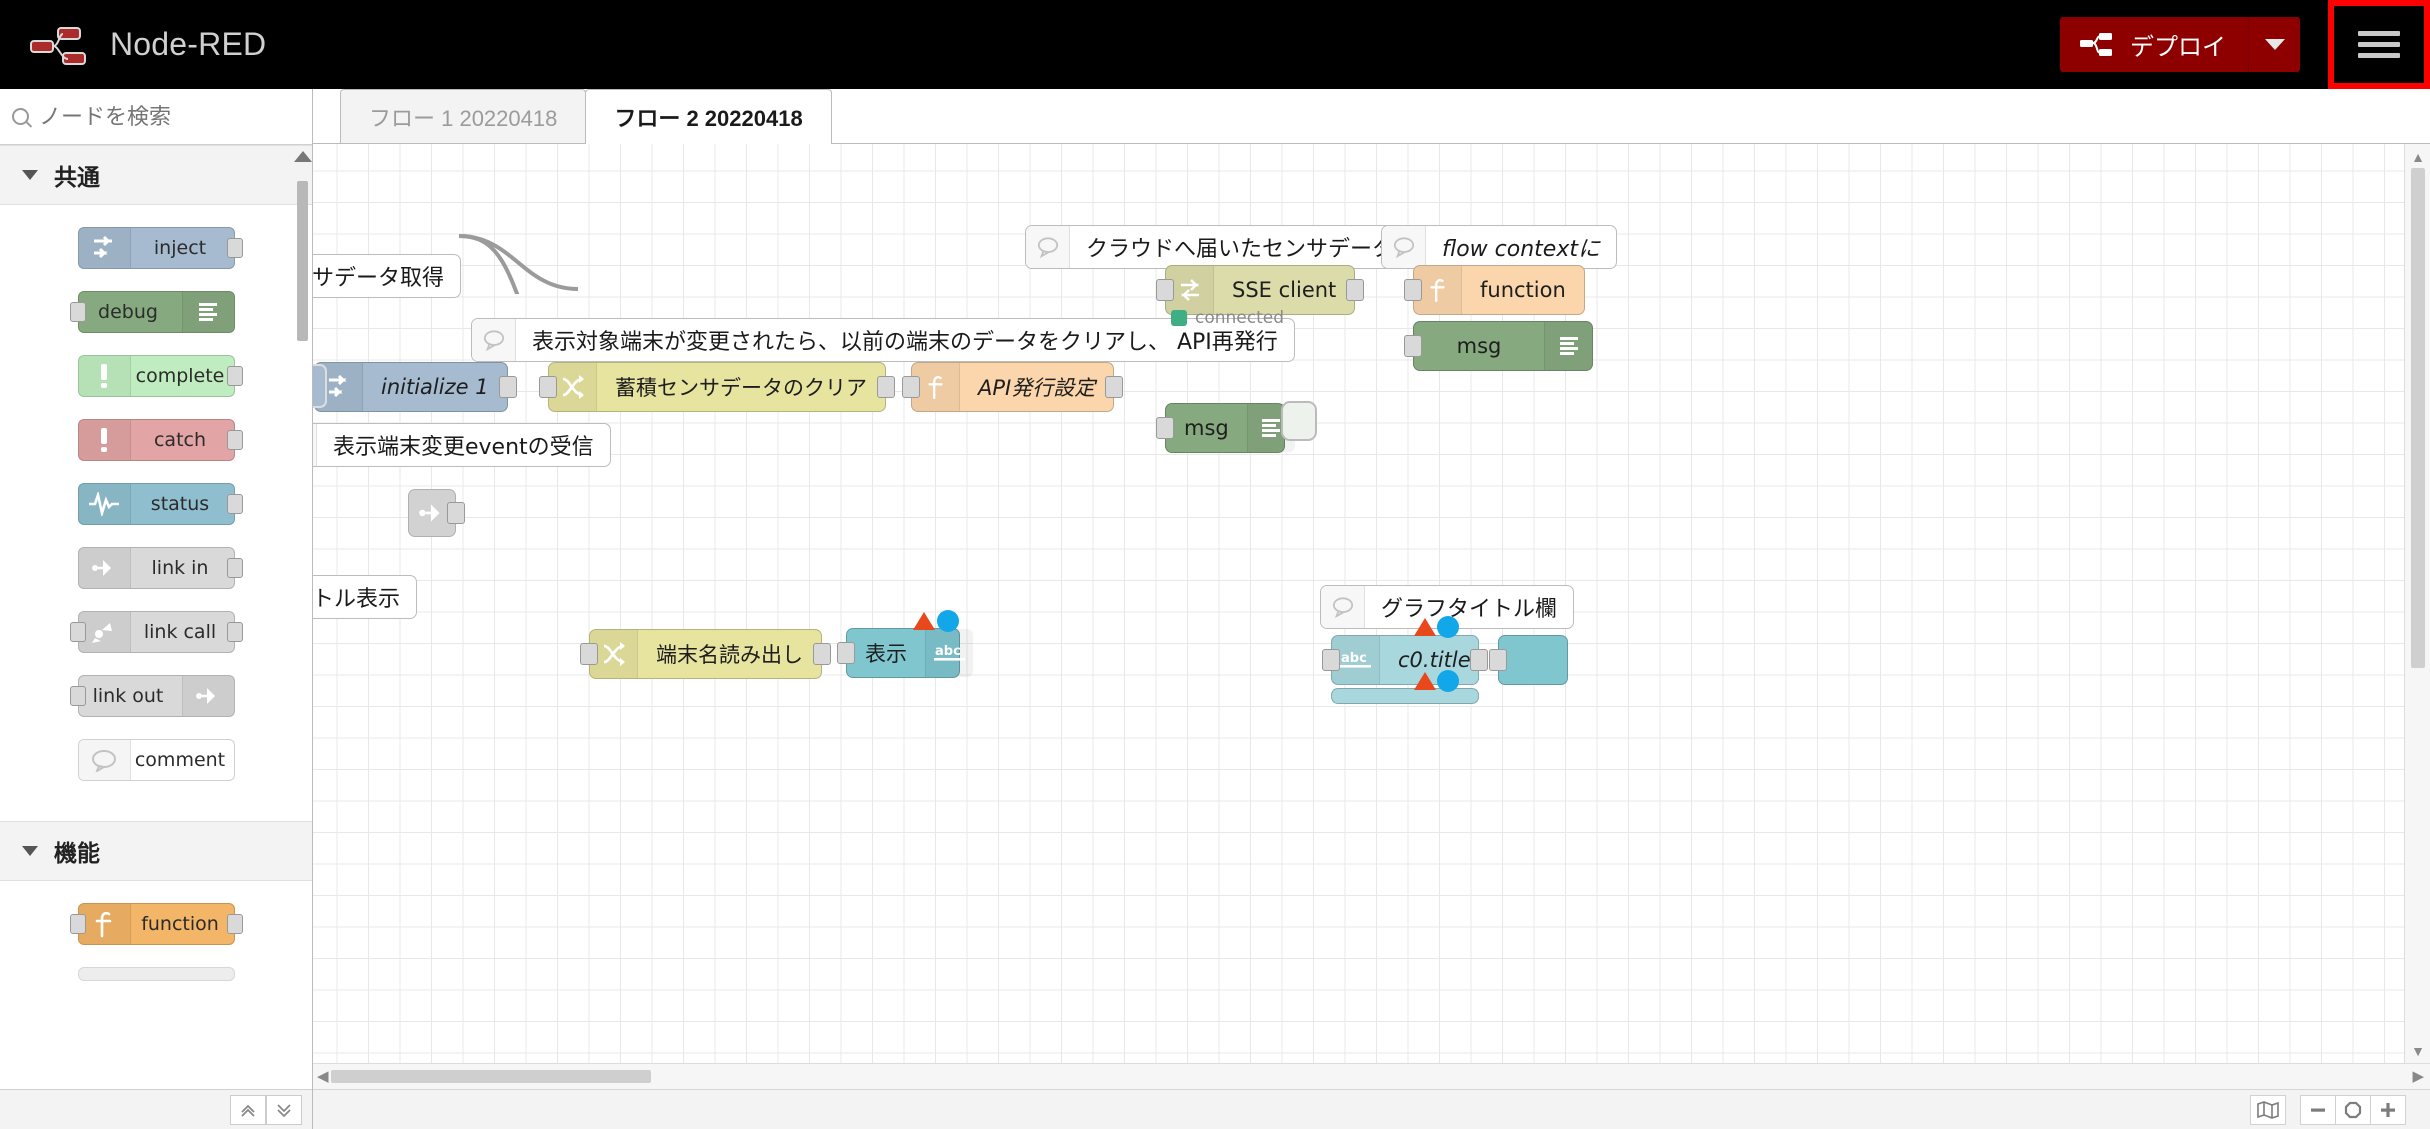 The width and height of the screenshot is (2430, 1129). I want to click on collapse-all-button, so click(248, 1109).